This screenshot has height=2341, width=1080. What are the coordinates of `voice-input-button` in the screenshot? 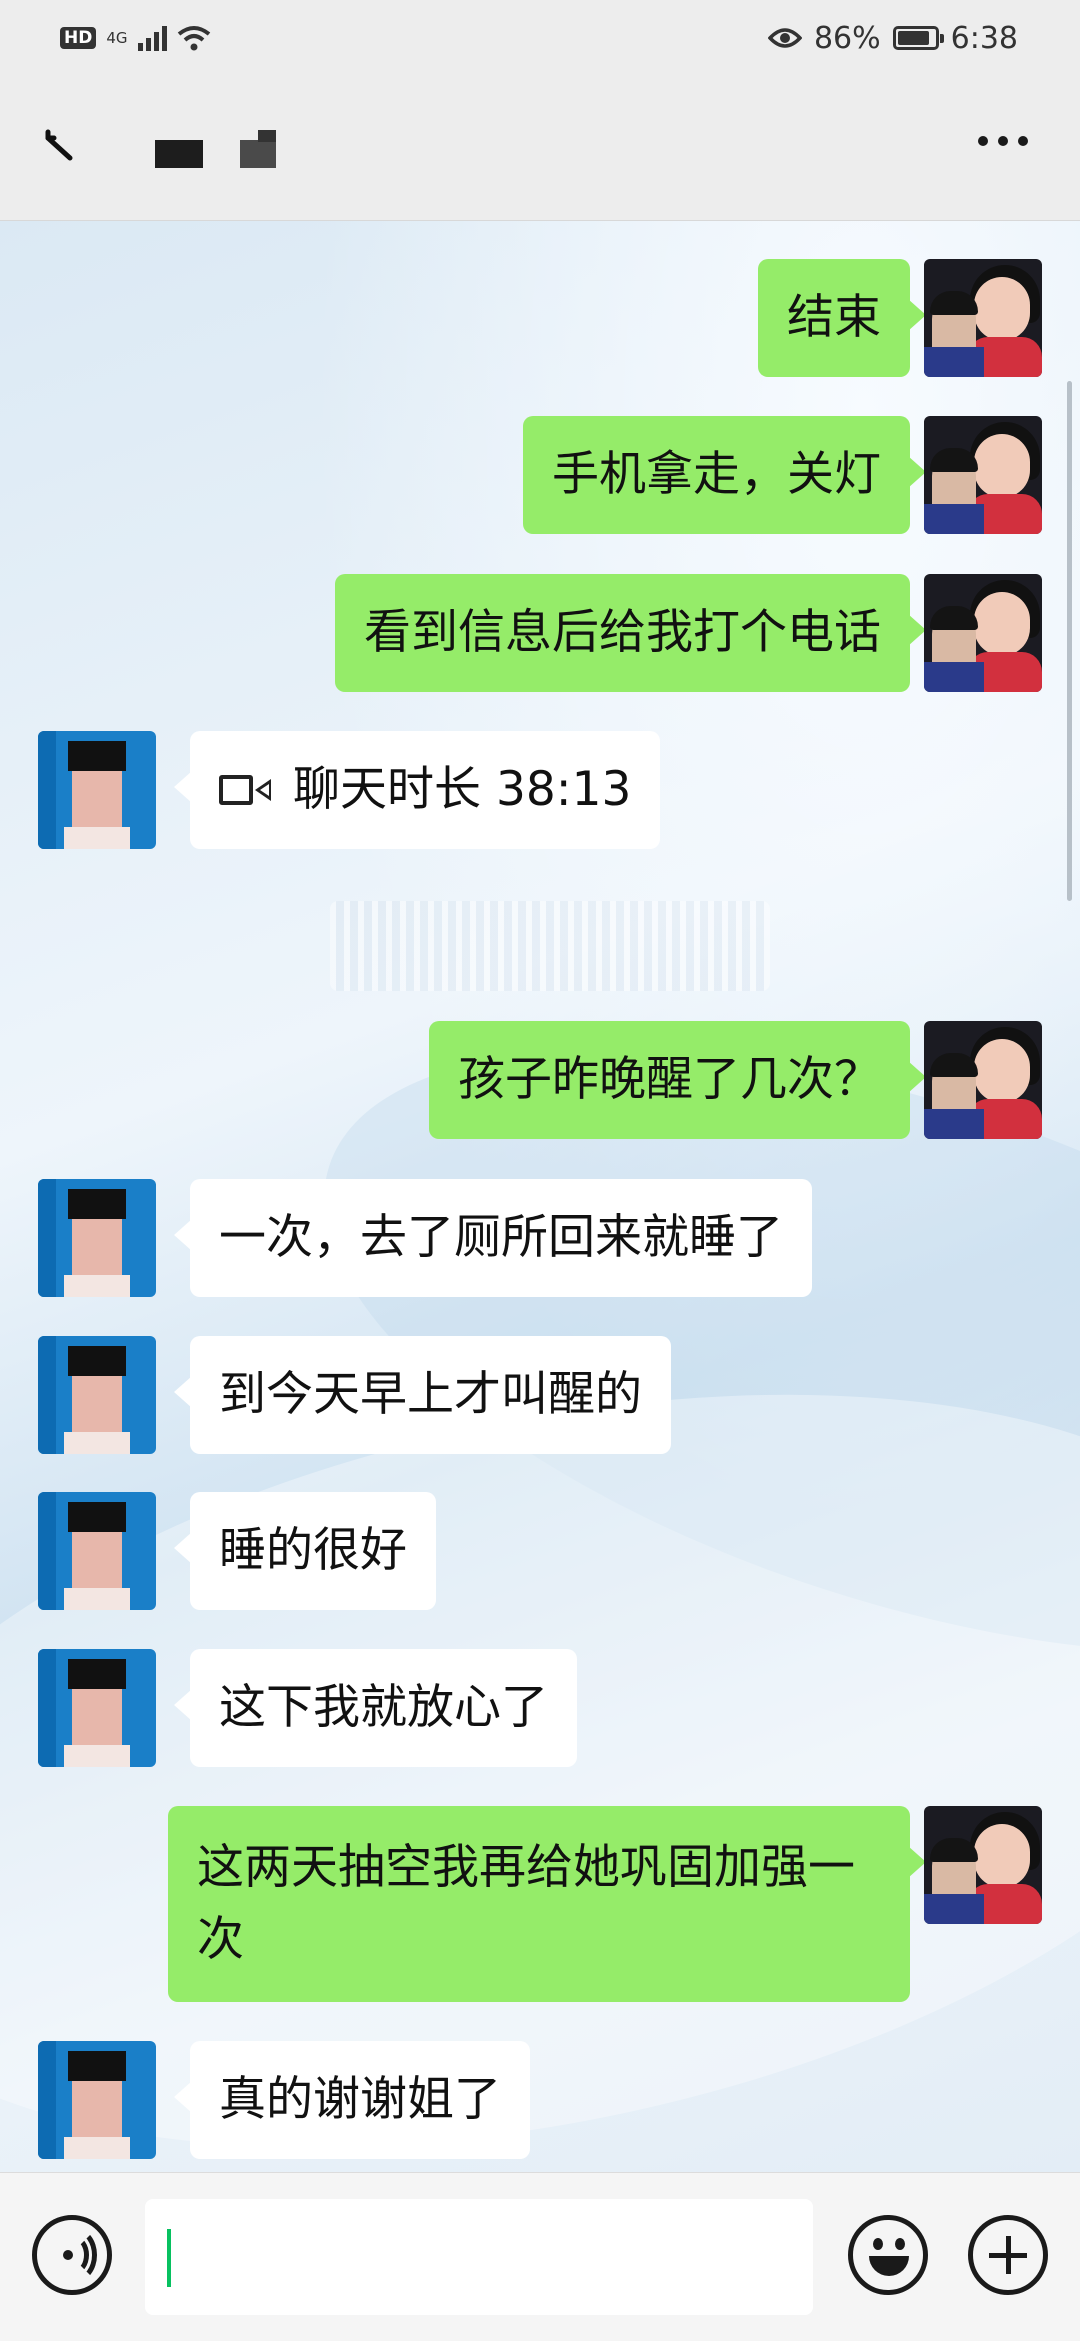 It's located at (72, 2255).